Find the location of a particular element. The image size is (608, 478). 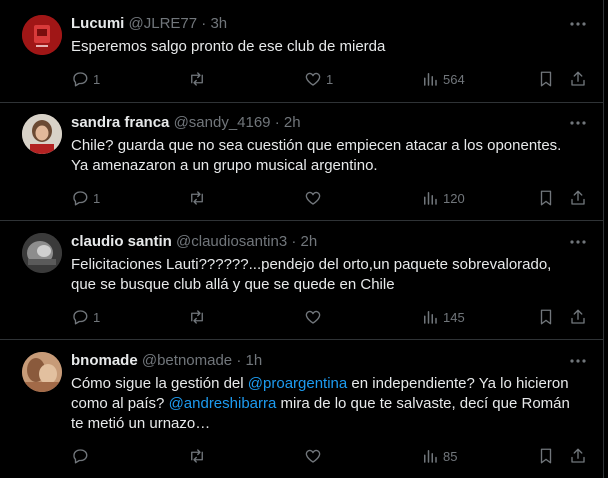

views-button: 85 is located at coordinates (439, 456).